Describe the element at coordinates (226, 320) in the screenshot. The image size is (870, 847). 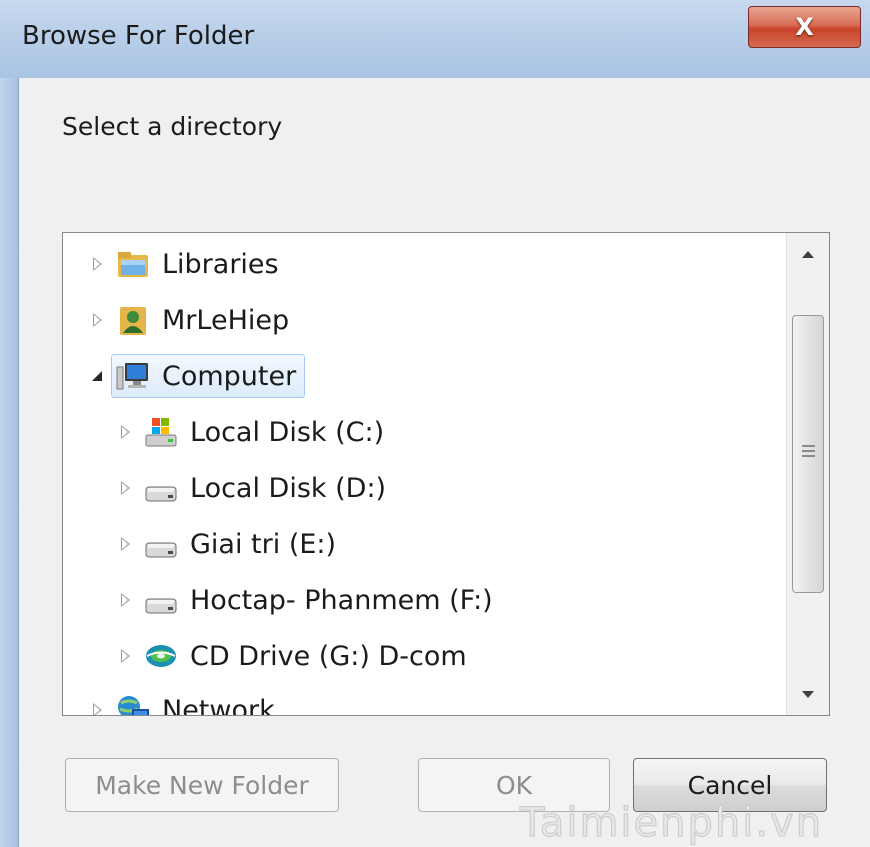
I see `tree-item-label: MrLeHiep` at that location.